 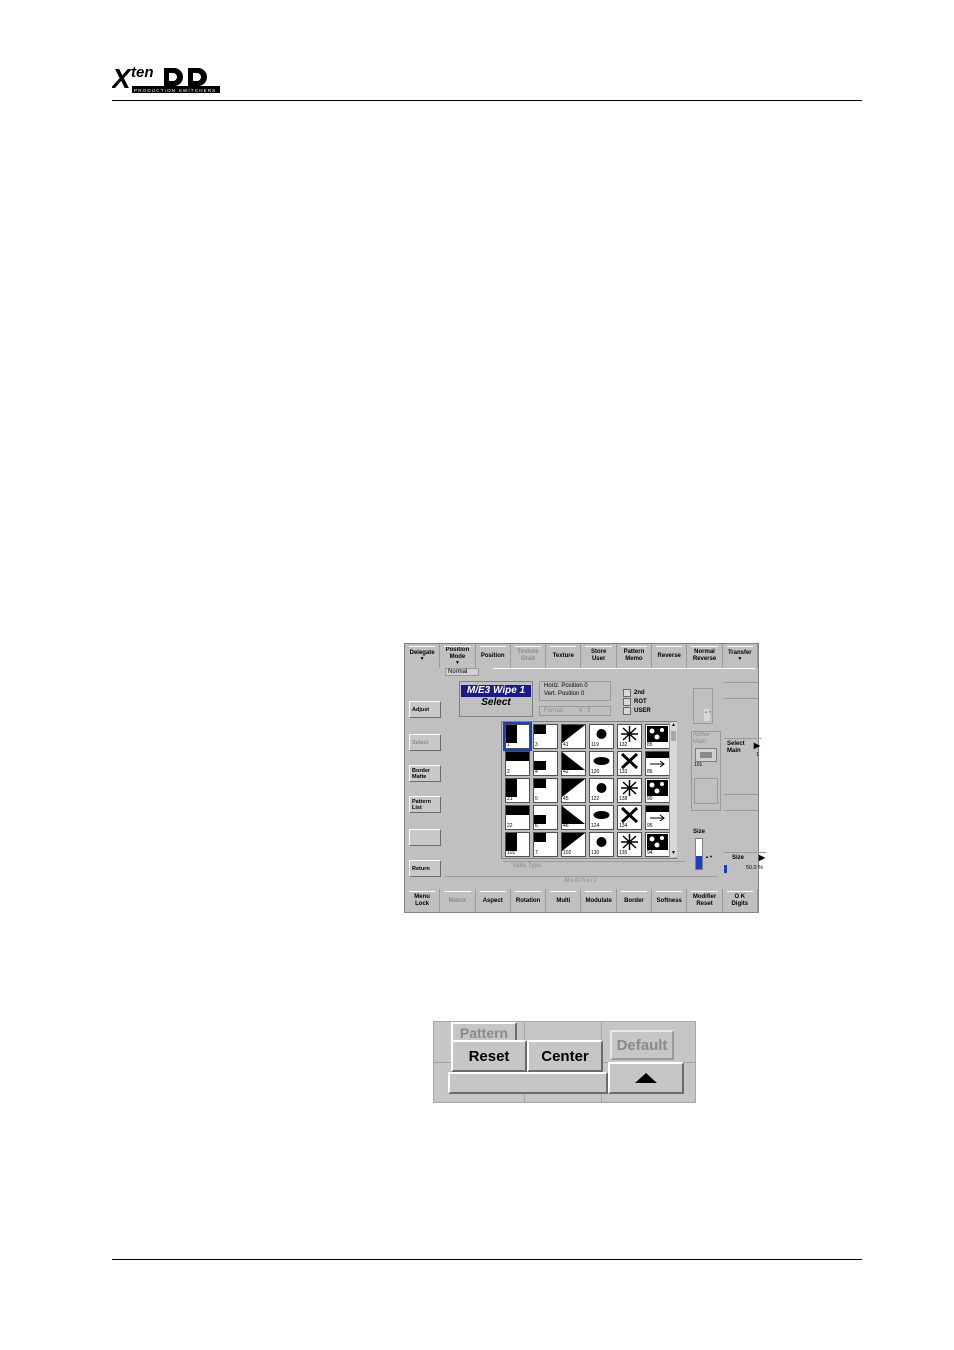 I want to click on reset-button: Reset, so click(x=489, y=1056).